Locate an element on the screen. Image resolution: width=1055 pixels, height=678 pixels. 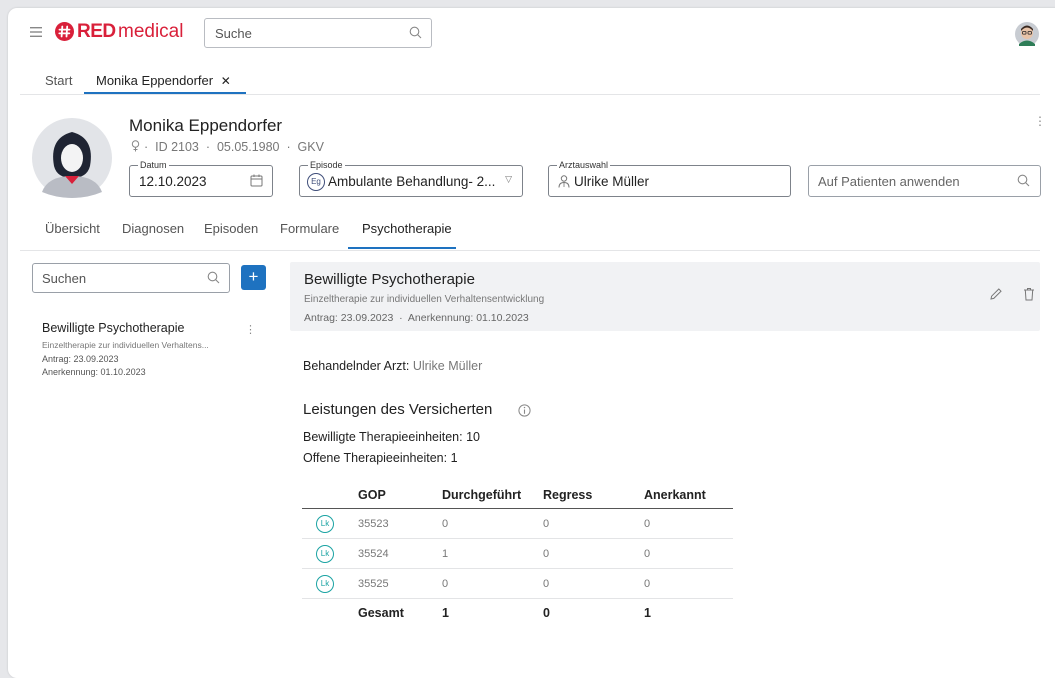
sidebar-item-anerkennung: Anerkennung: 01.10.2023 is located at coordinates (94, 372).